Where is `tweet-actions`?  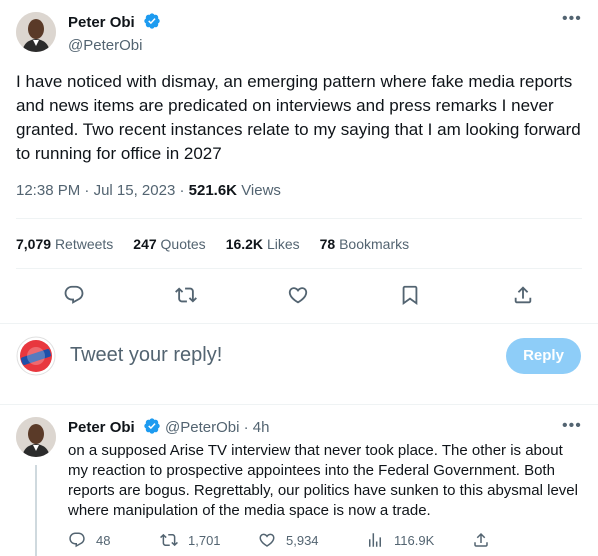 tweet-actions is located at coordinates (299, 296).